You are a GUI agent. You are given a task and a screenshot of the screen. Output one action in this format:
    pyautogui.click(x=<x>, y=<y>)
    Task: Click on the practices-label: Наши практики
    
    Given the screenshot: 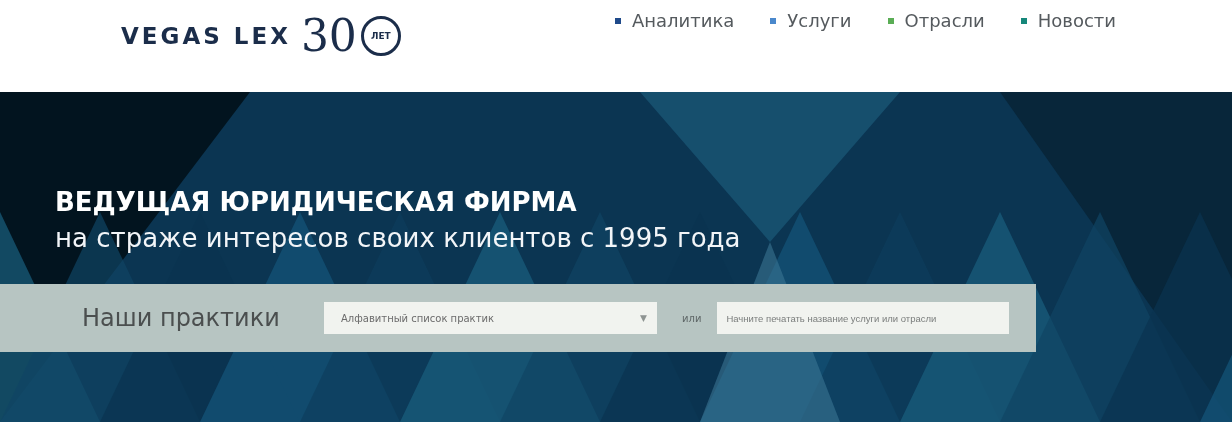 What is the action you would take?
    pyautogui.click(x=181, y=318)
    